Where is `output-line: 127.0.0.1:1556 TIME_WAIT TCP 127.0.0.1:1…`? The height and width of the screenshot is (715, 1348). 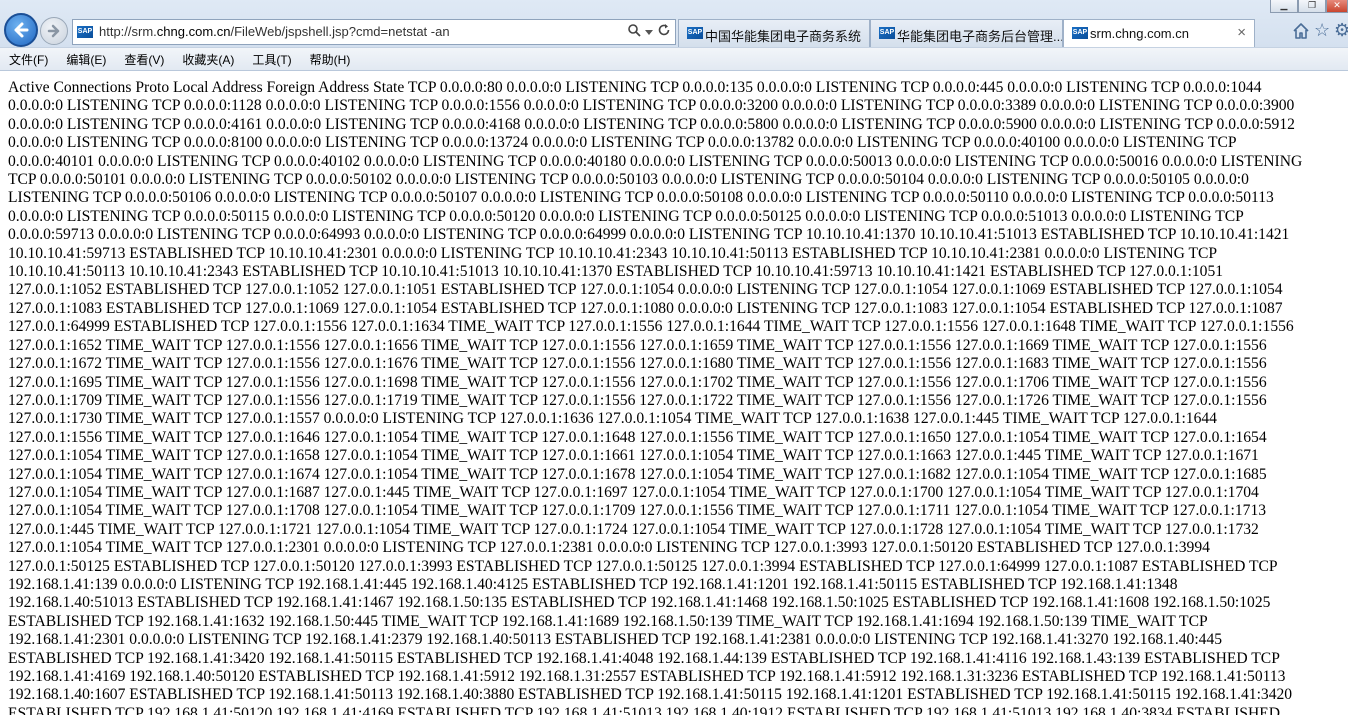
output-line: 127.0.0.1:1556 TIME_WAIT TCP 127.0.0.1:1… is located at coordinates (637, 437).